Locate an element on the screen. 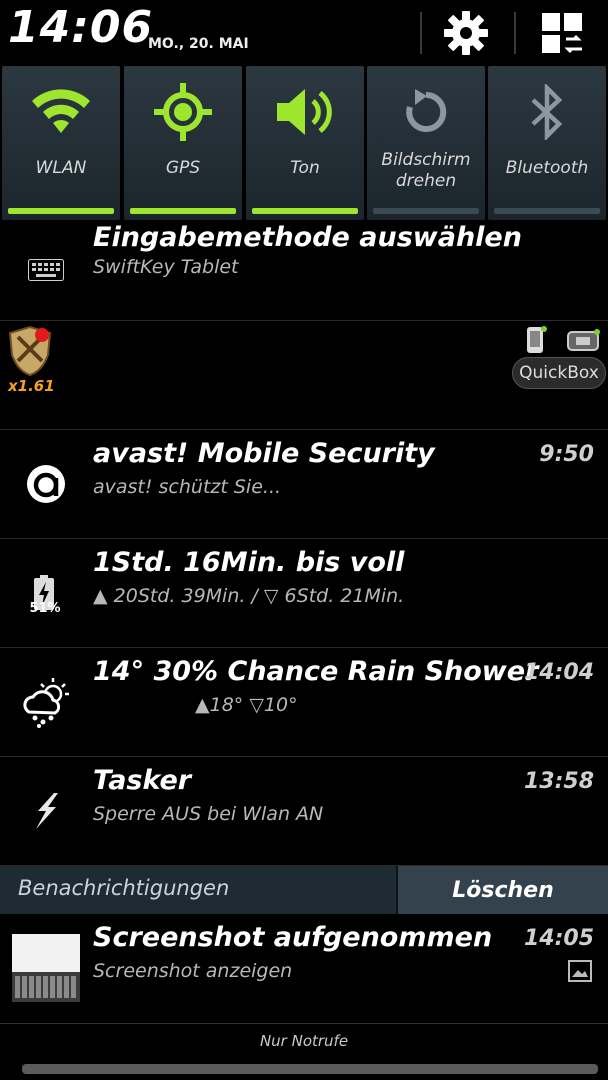 This screenshot has width=608, height=1080. date-label: MO., 20. MAI is located at coordinates (198, 44).